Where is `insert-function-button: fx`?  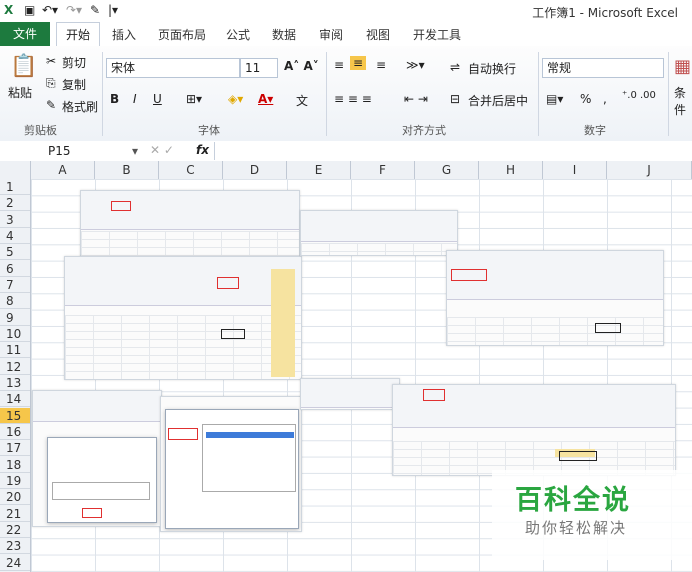 insert-function-button: fx is located at coordinates (202, 150).